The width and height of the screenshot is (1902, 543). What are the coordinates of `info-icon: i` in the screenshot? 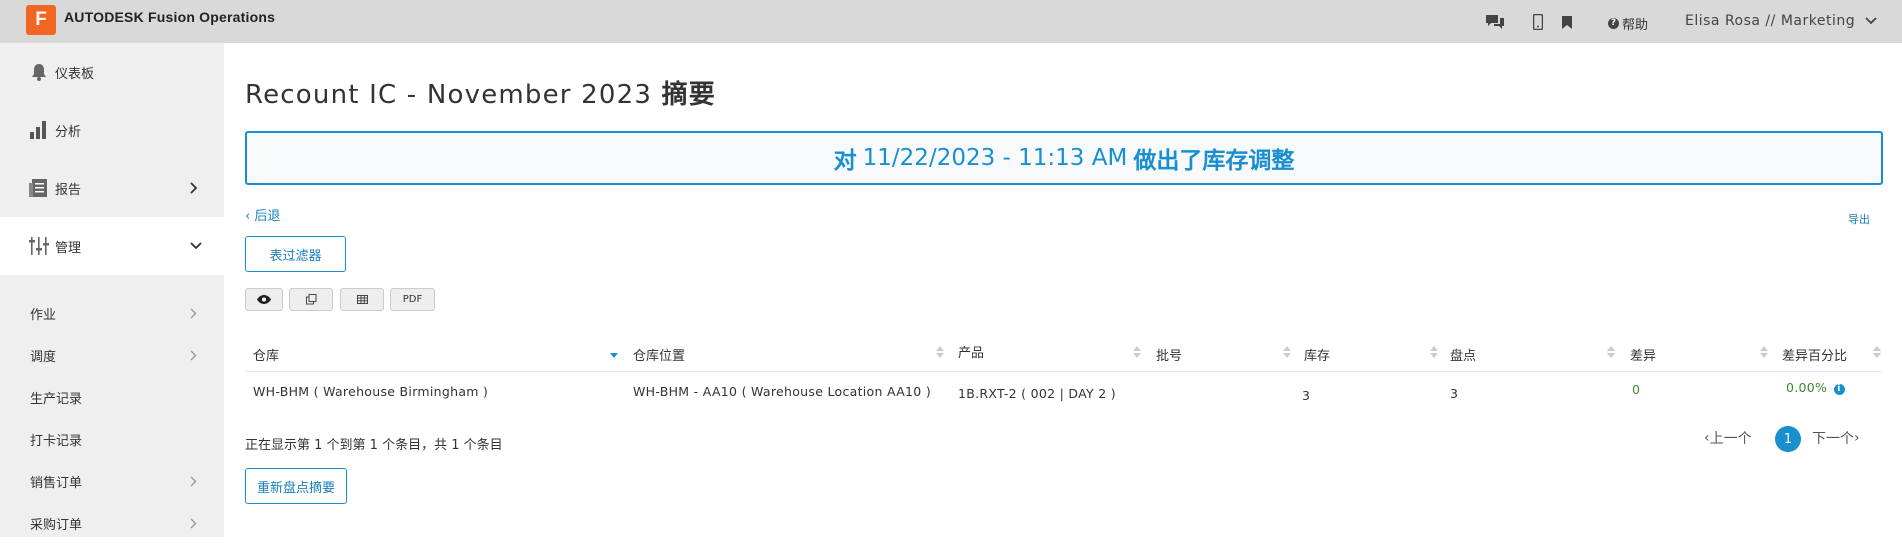 It's located at (1839, 389).